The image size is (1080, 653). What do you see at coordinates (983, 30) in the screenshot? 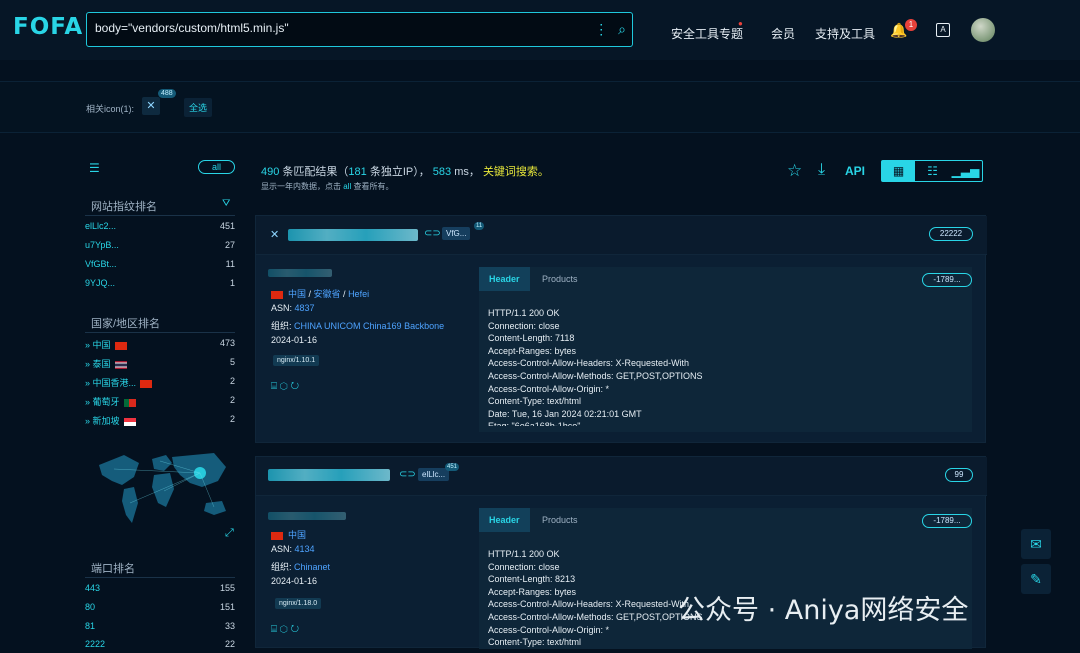
I see `avatar` at bounding box center [983, 30].